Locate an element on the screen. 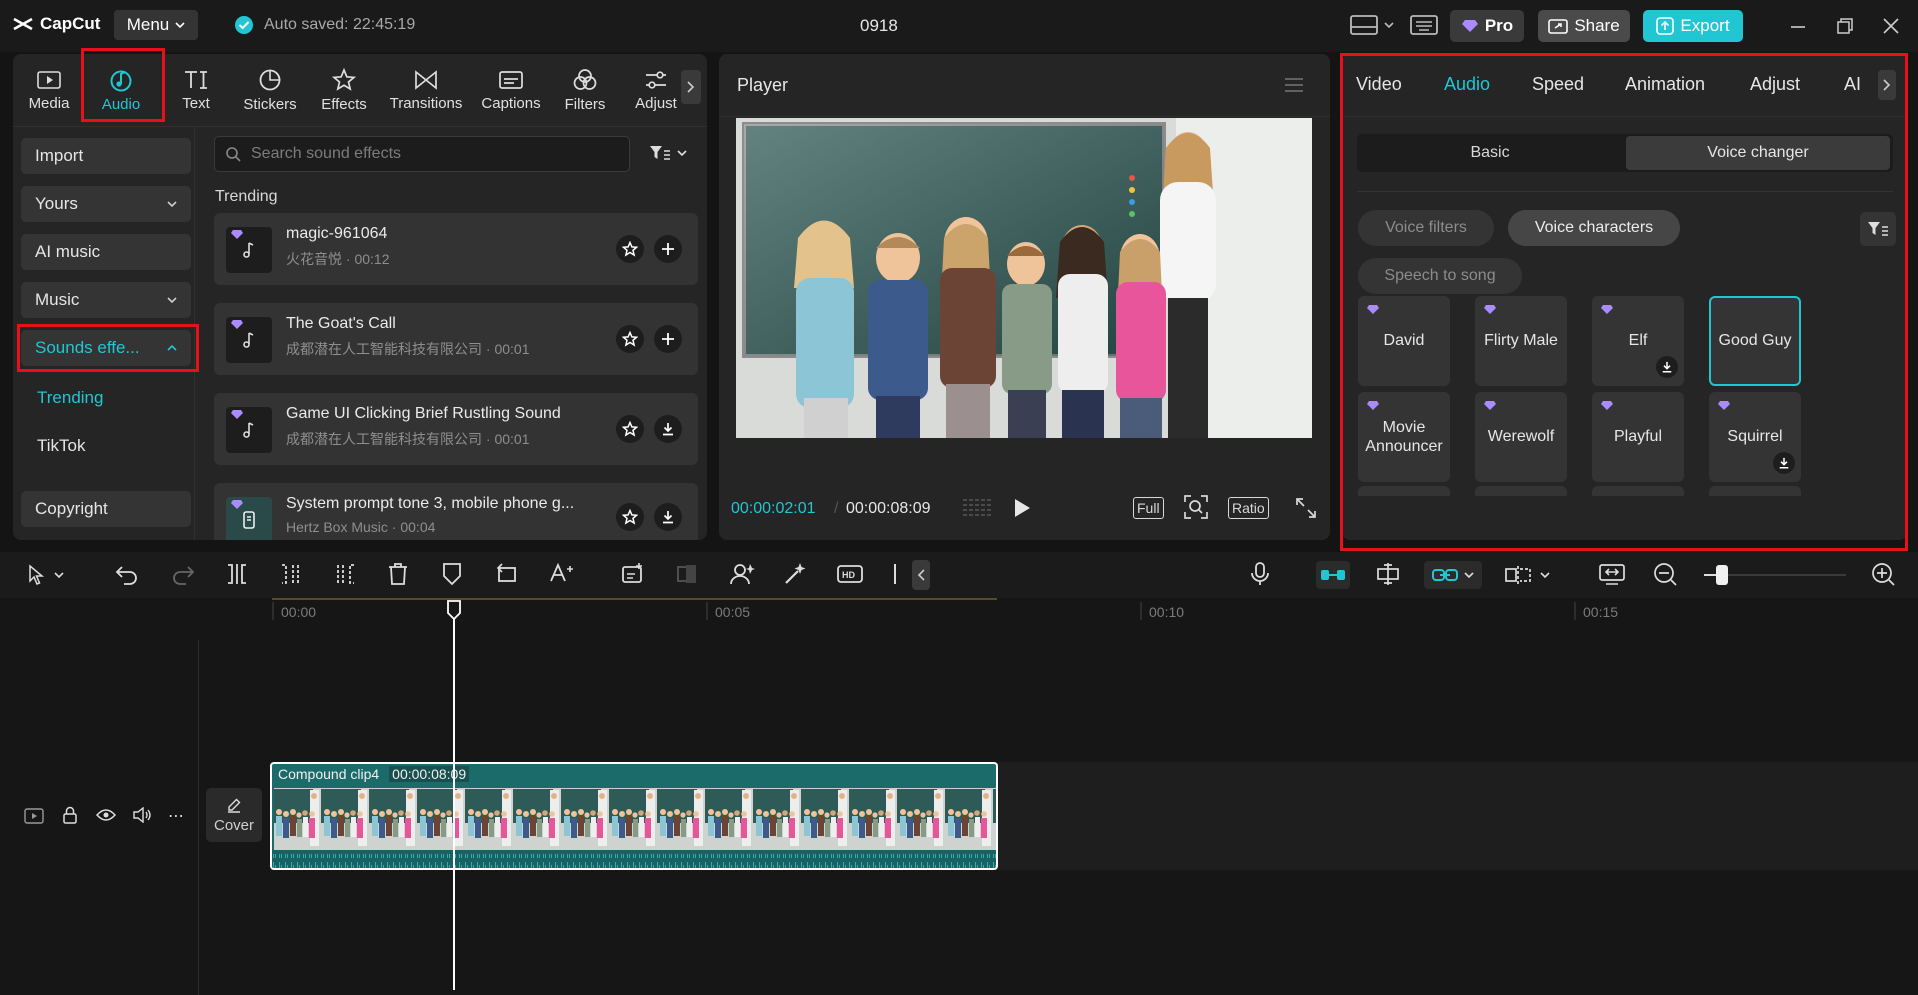  tool-media: Media is located at coordinates (49, 90).